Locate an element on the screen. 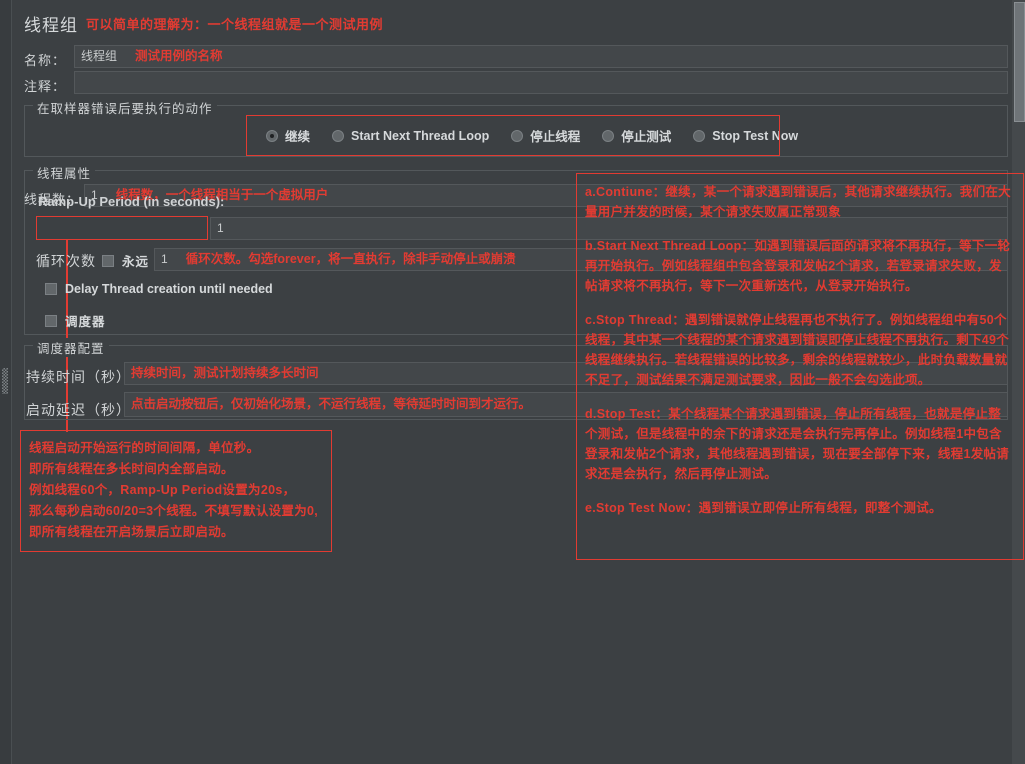 This screenshot has width=1025, height=764. loop-count-annotation: 循环次数。勾选forever，将一直执行，除非手动停止或崩溃 is located at coordinates (350, 259).